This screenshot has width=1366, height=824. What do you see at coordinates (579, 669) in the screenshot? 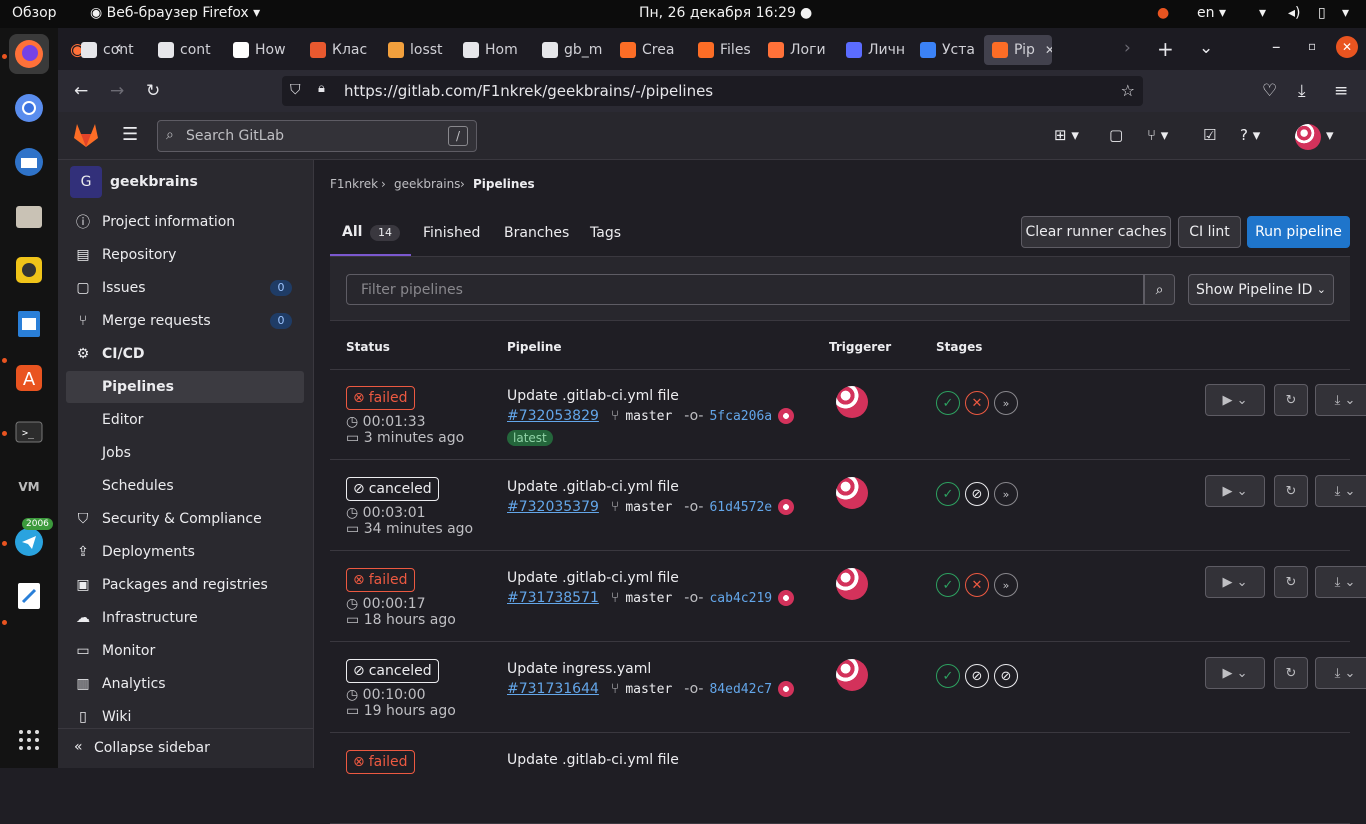
I see `commit-title: Update ingress.yaml` at bounding box center [579, 669].